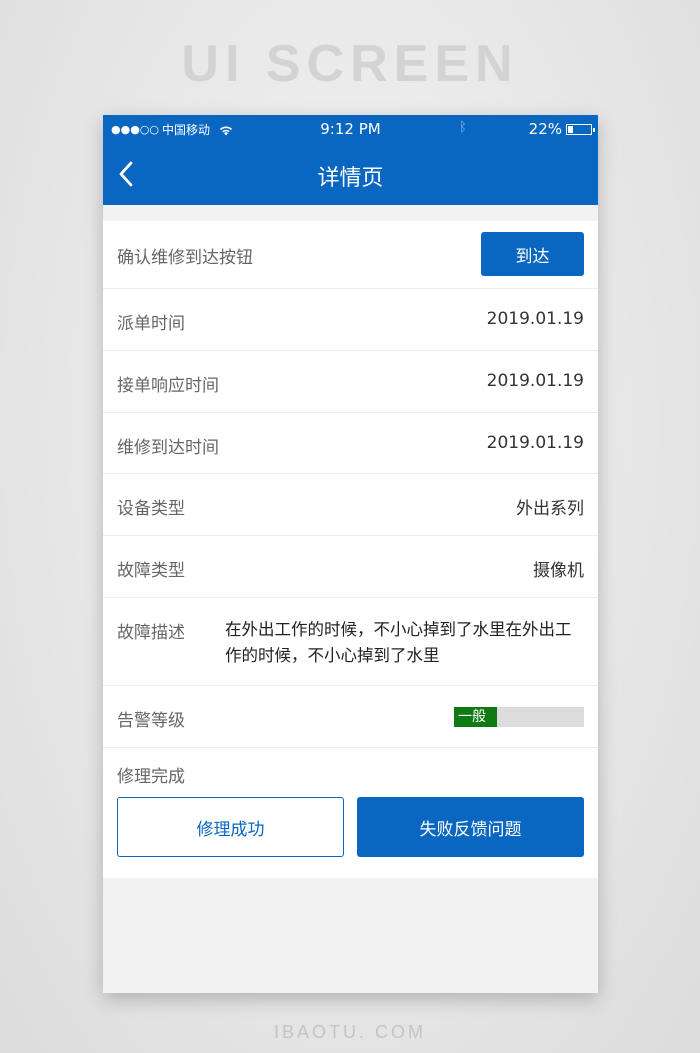 Image resolution: width=700 pixels, height=1053 pixels. I want to click on confirm-arrival-label: 确认维修到达按钮, so click(185, 258).